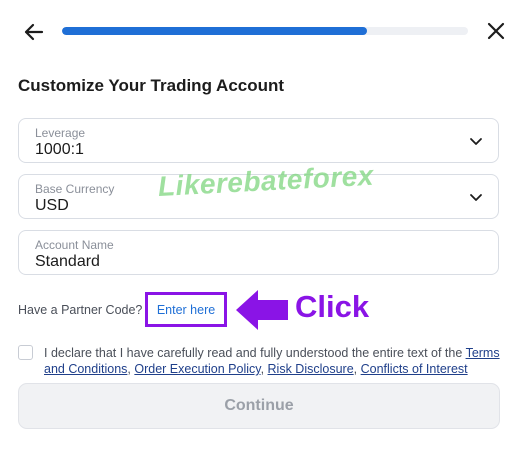  I want to click on page-title: Customize Your Trading Account, so click(151, 85).